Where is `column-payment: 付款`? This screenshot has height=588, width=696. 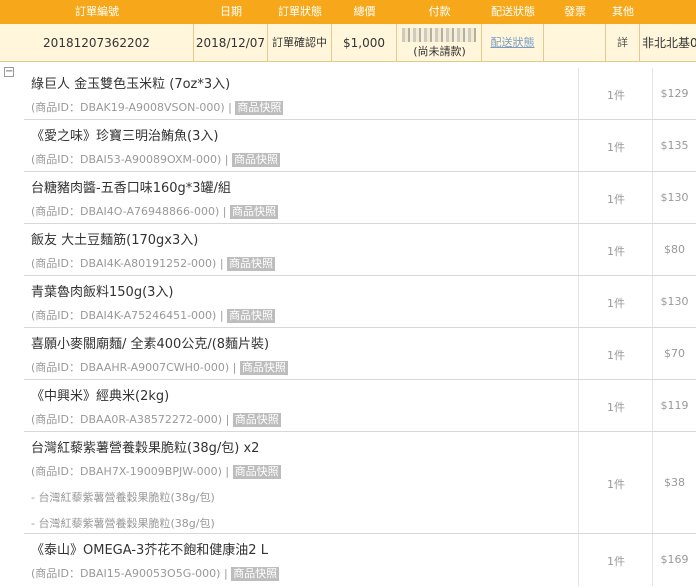 column-payment: 付款 is located at coordinates (439, 11).